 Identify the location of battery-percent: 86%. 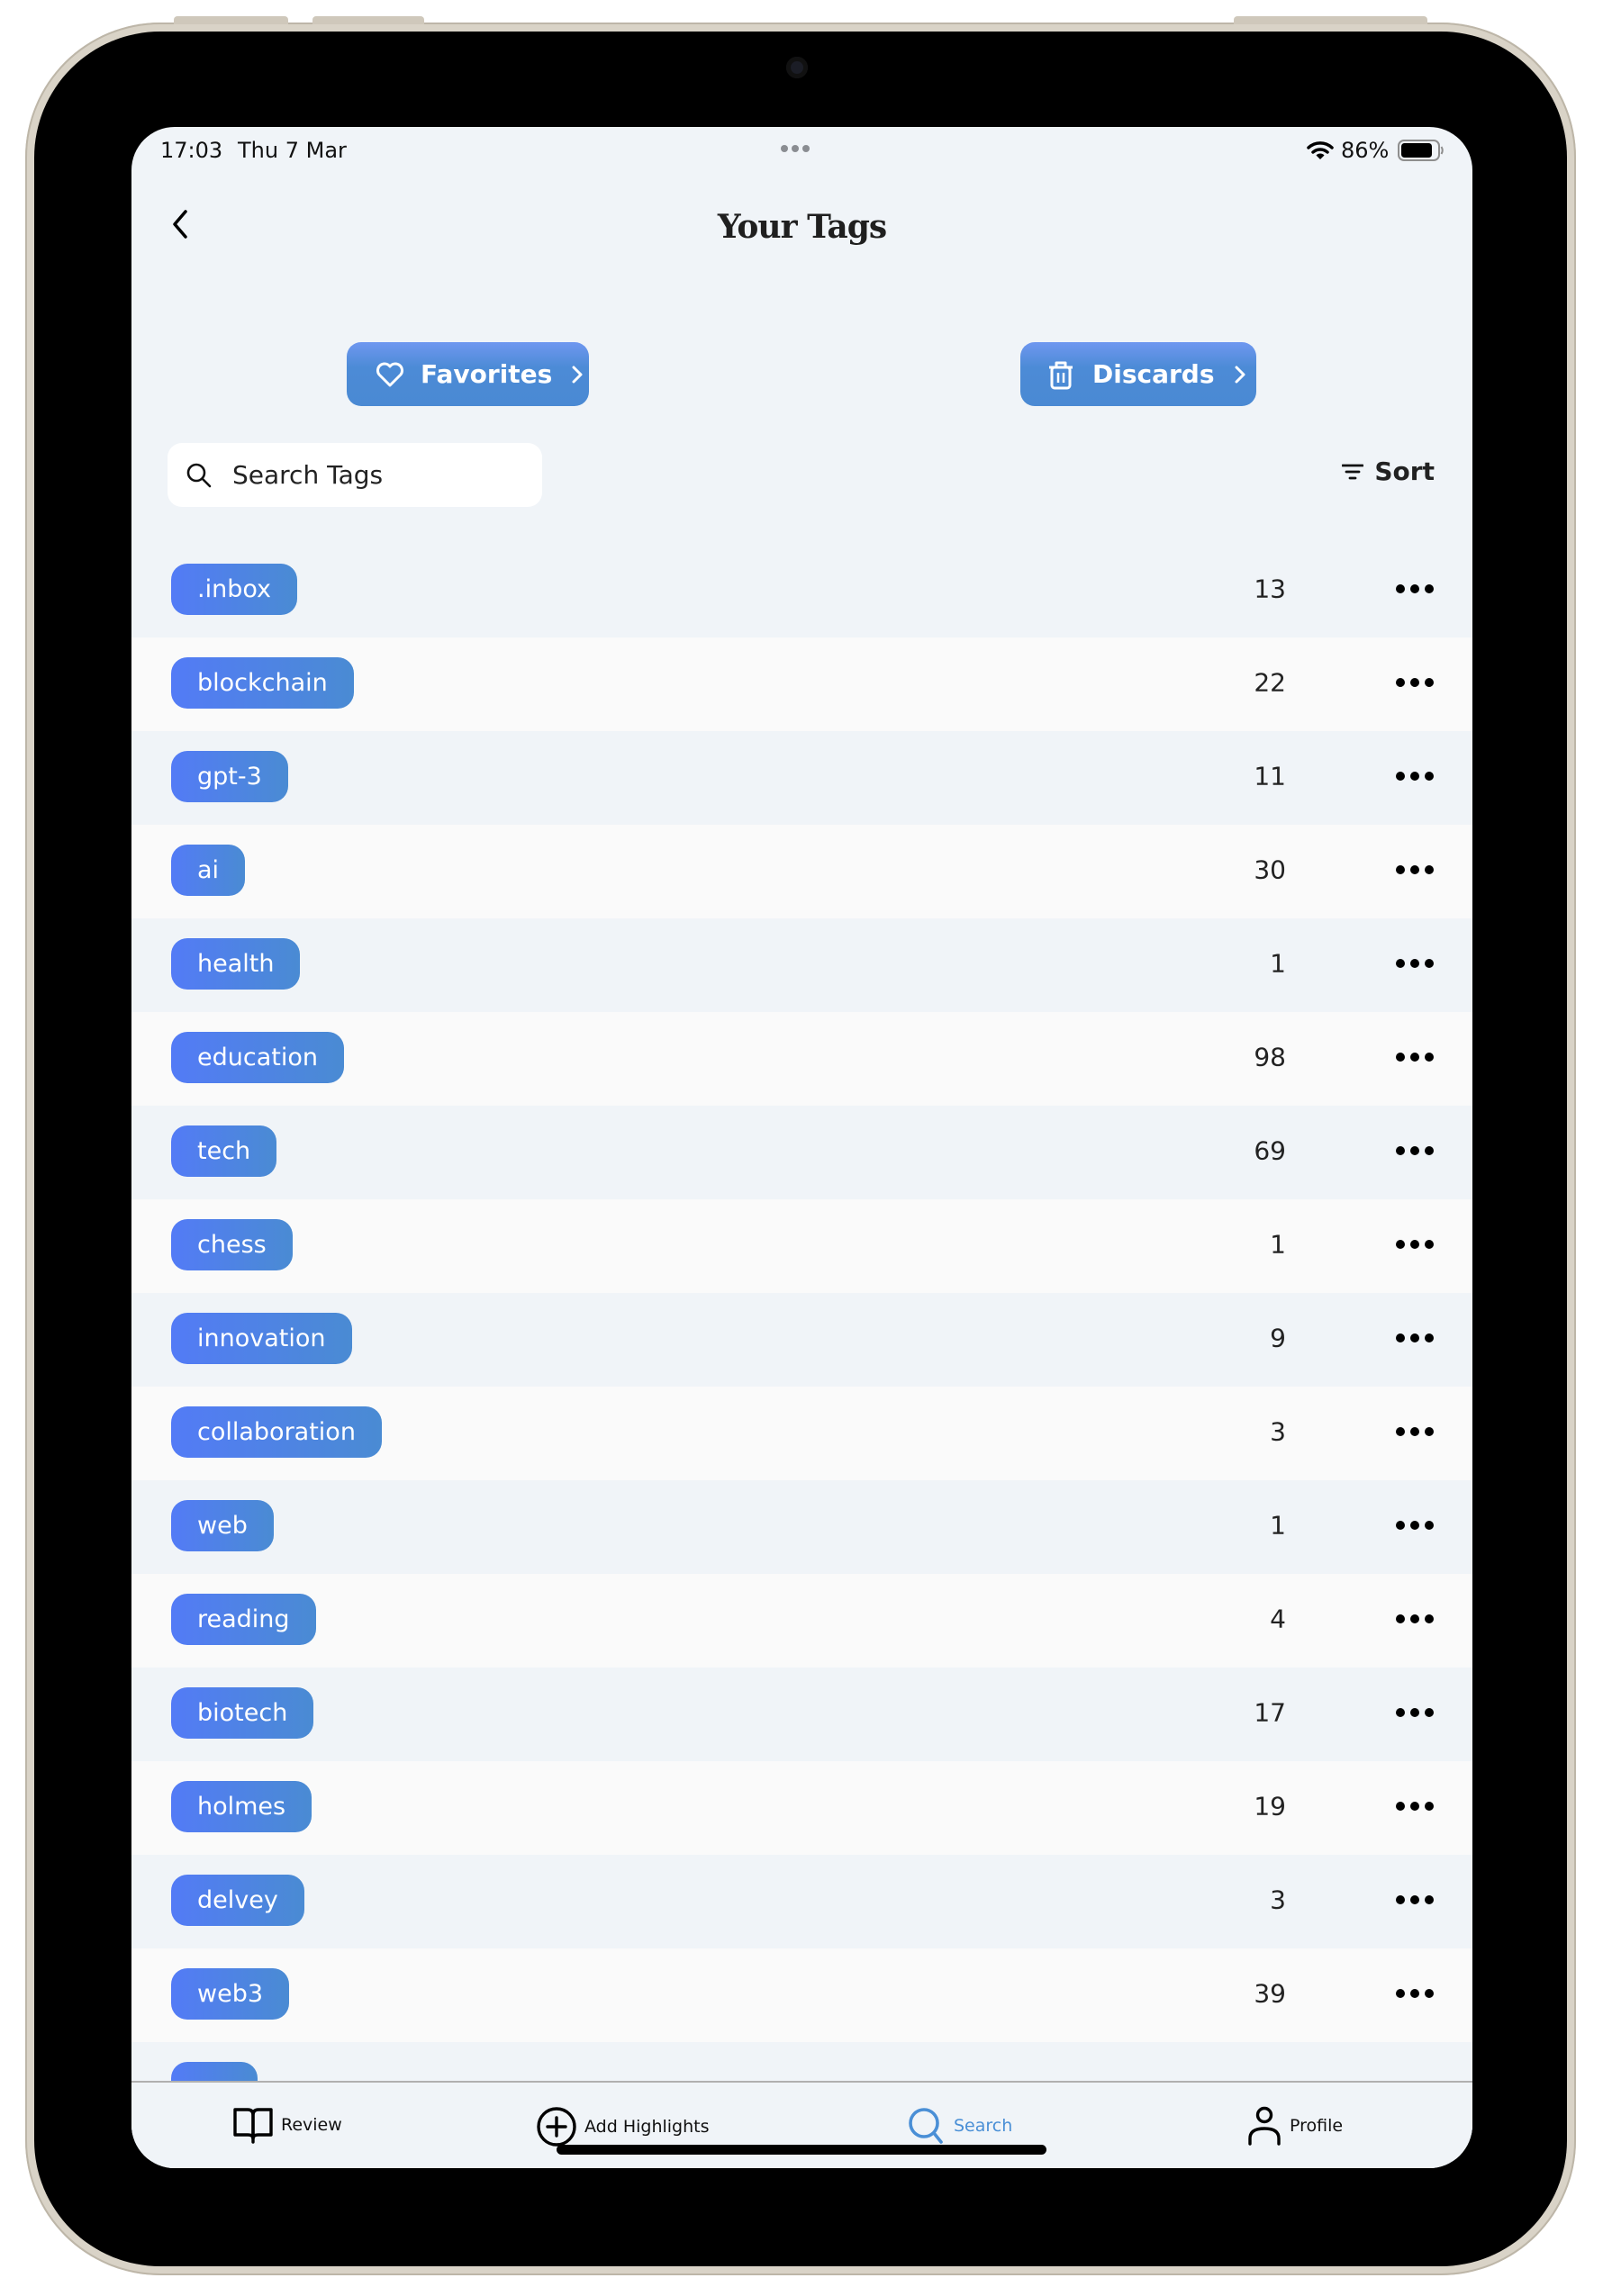
(1365, 150).